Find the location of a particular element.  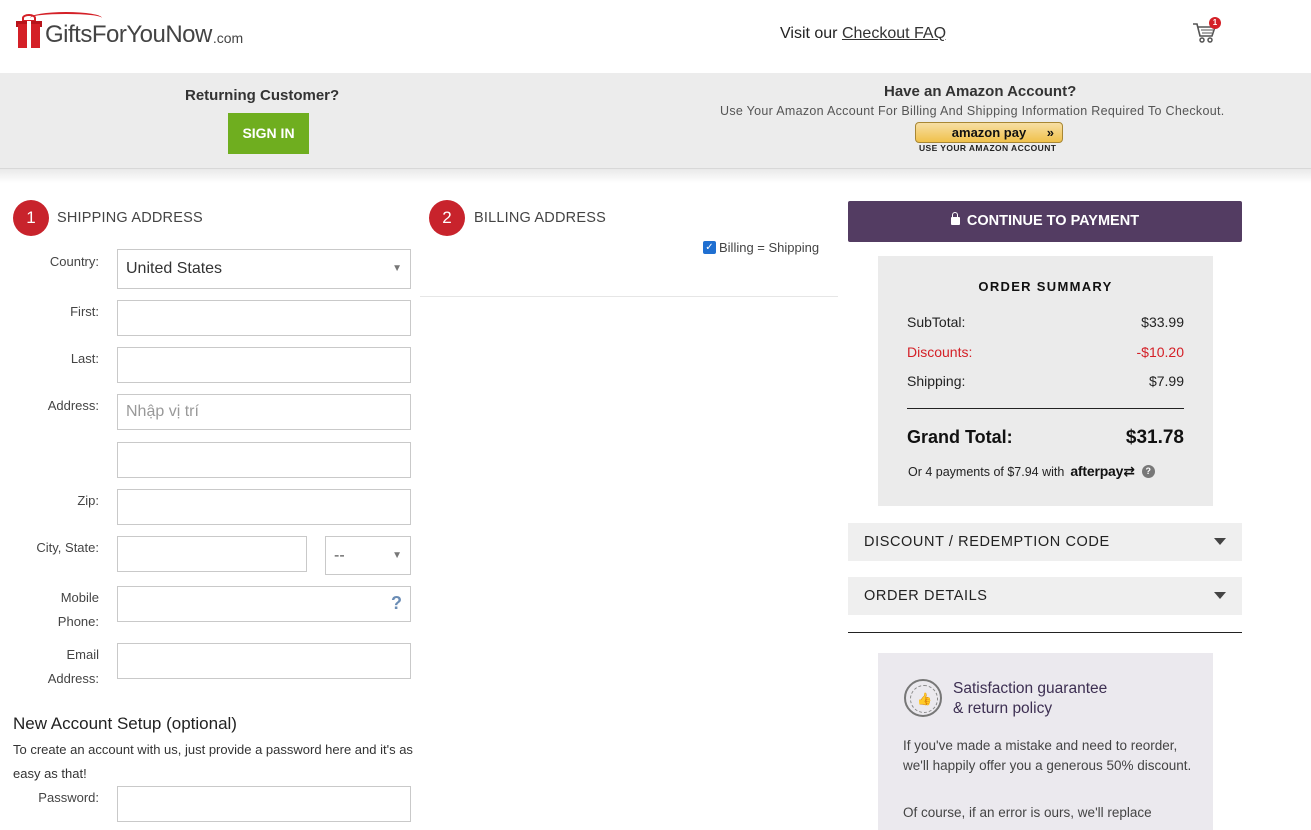

checkout-faq-link: Checkout FAQ is located at coordinates (894, 33).